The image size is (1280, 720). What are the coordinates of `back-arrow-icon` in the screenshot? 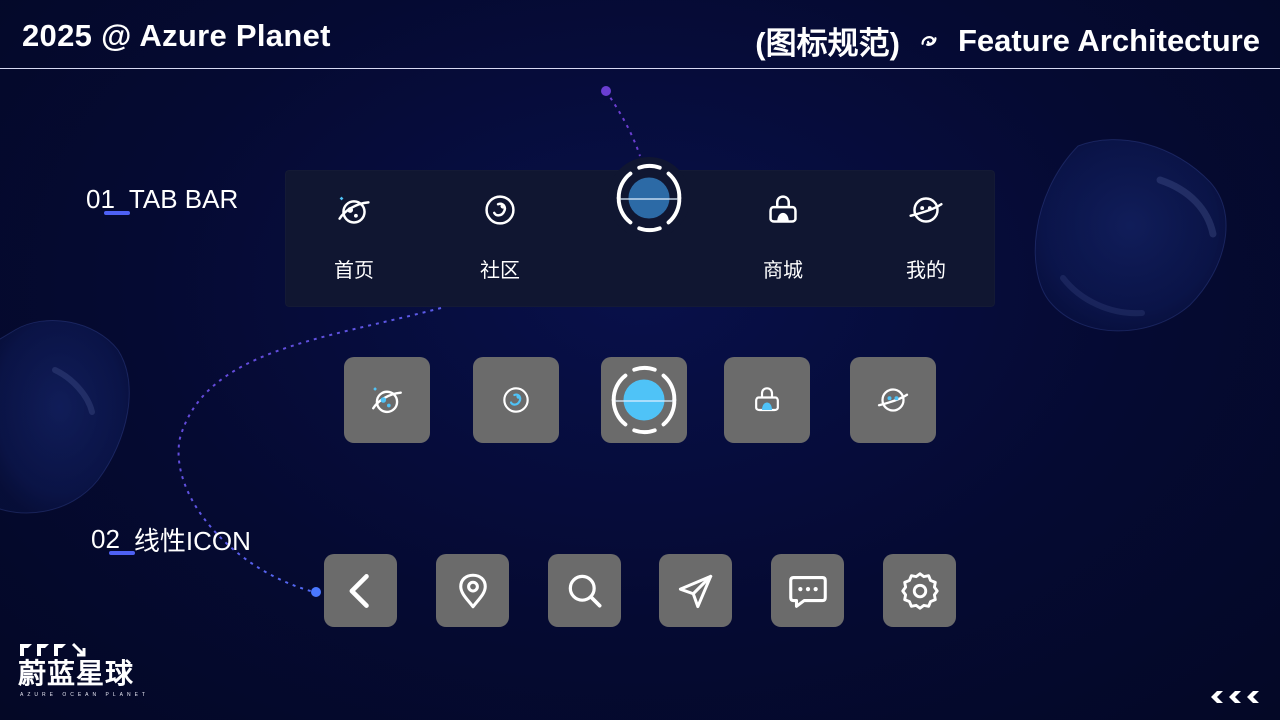 It's located at (359, 590).